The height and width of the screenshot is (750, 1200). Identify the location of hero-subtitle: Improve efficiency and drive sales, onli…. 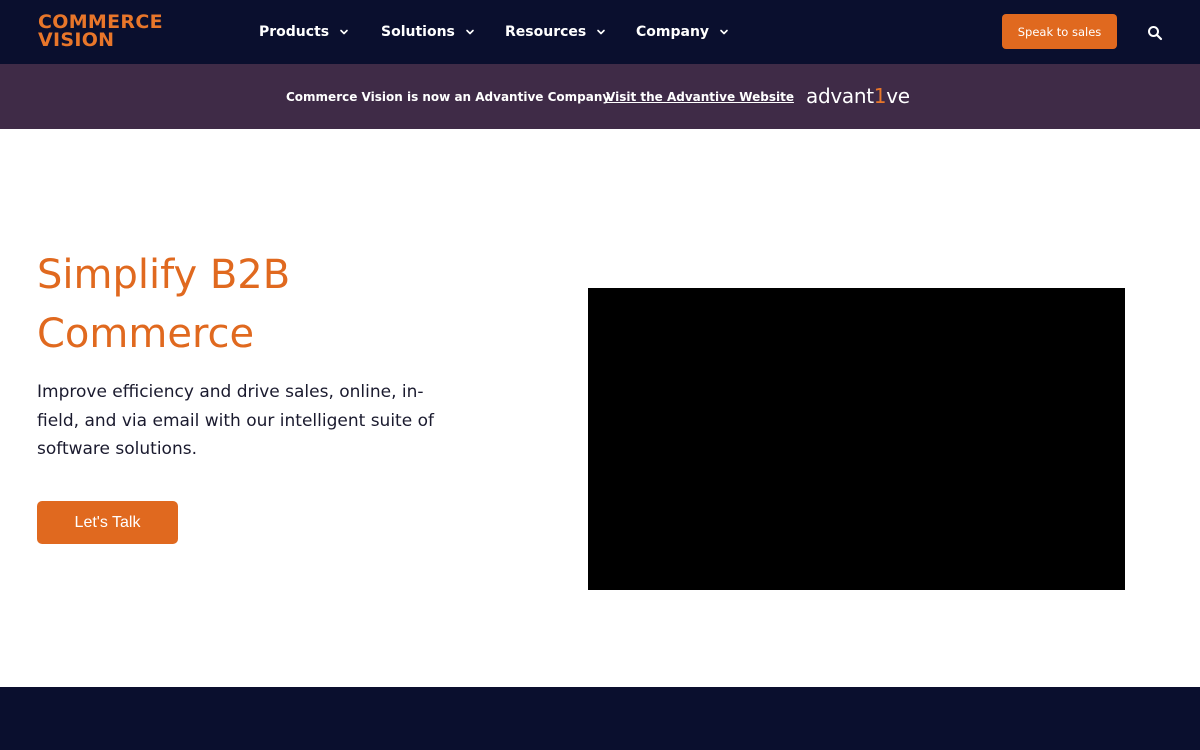
(235, 420).